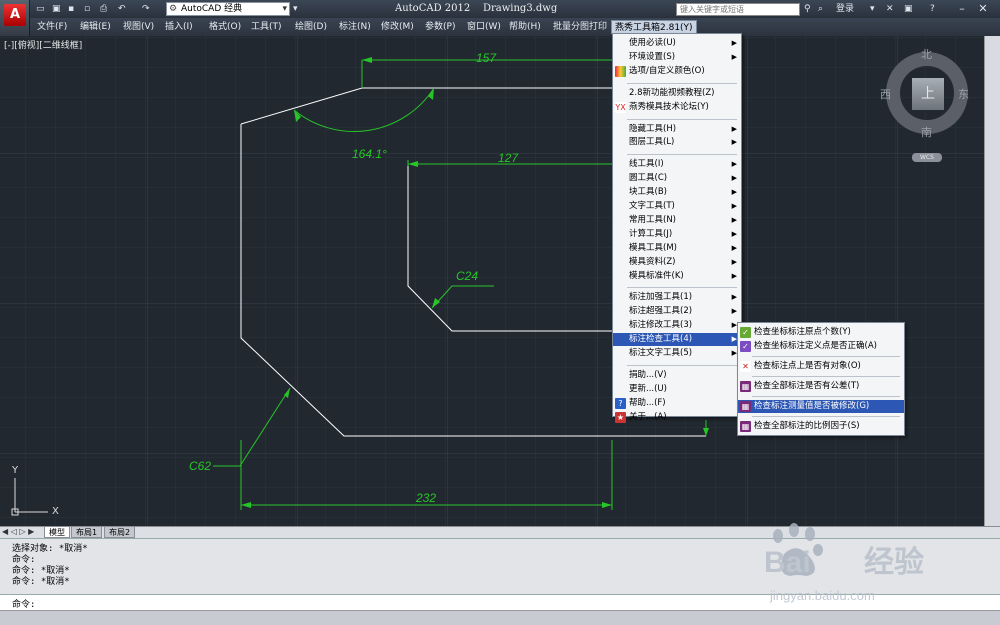 Image resolution: width=1000 pixels, height=625 pixels. I want to click on search-icon: ⚲, so click(807, 9).